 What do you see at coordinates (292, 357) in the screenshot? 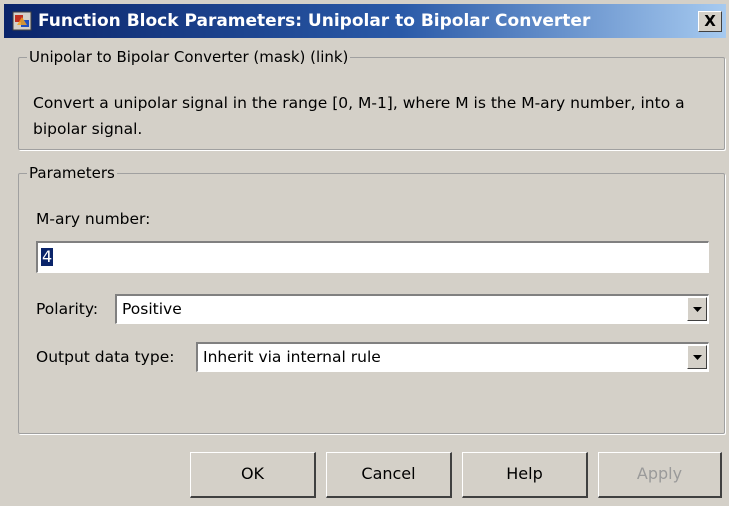
I see `output-data-type-selected: Inherit via internal rule` at bounding box center [292, 357].